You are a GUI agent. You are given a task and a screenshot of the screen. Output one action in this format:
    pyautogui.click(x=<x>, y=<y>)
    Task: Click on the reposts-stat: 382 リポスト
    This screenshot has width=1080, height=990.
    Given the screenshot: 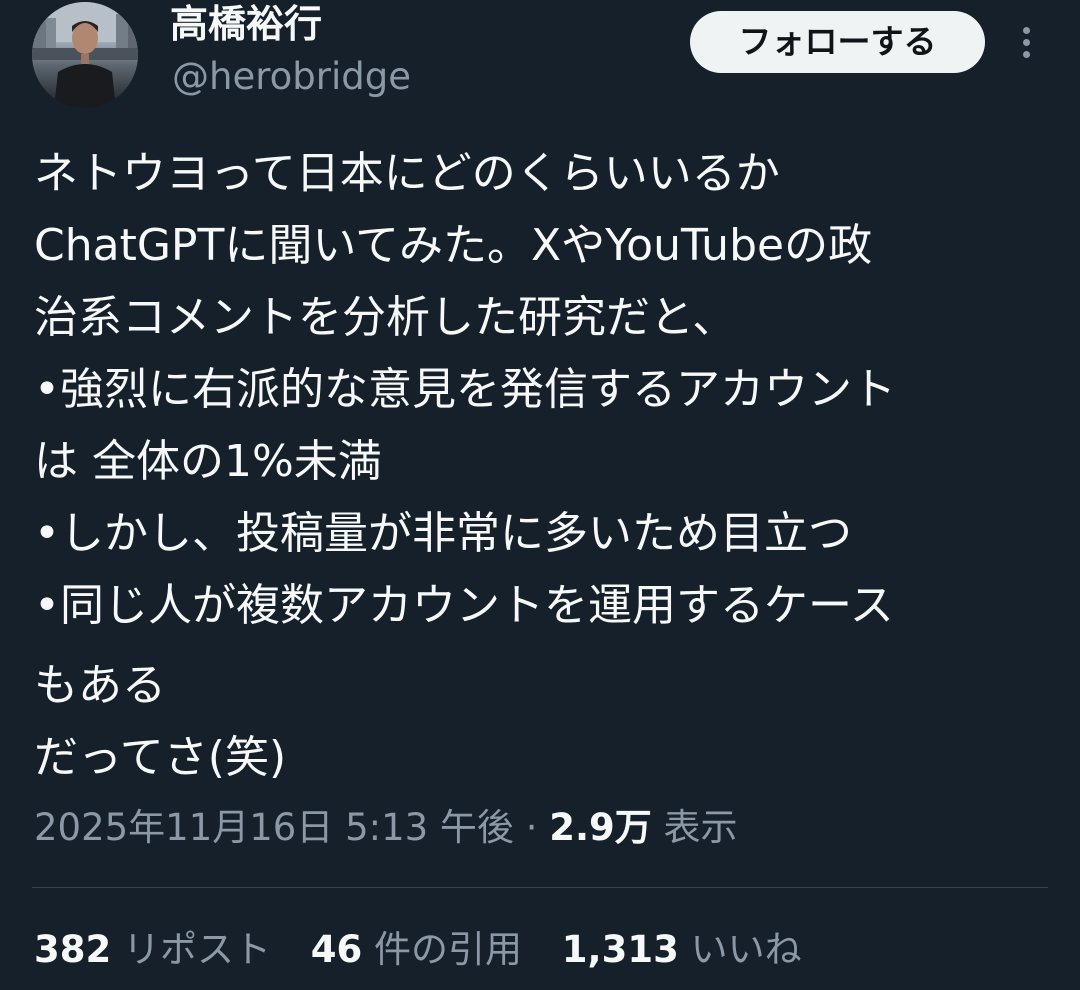 What is the action you would take?
    pyautogui.click(x=152, y=950)
    